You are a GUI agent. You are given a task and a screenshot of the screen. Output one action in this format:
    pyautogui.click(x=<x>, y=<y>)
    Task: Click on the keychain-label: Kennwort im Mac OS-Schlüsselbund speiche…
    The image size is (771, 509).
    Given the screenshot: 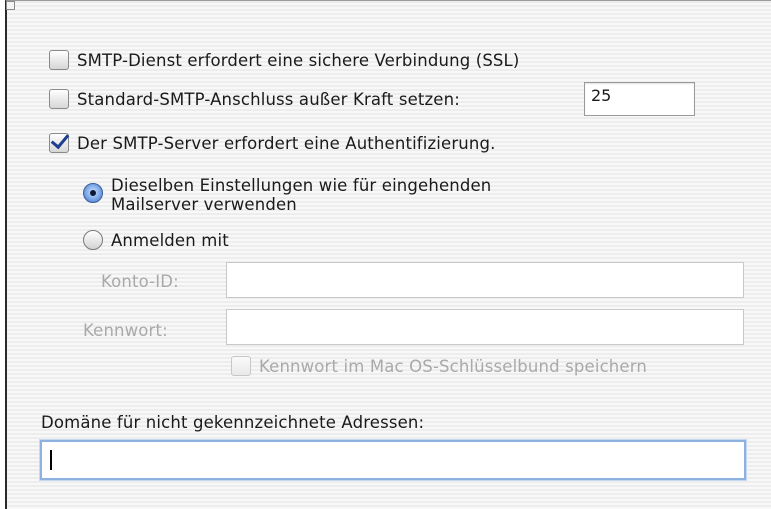 What is the action you would take?
    pyautogui.click(x=453, y=366)
    